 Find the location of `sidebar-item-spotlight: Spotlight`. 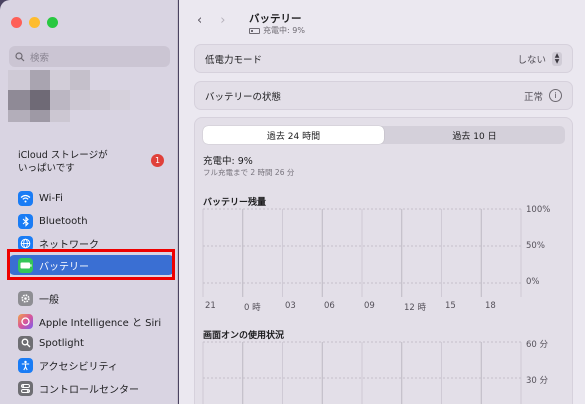

sidebar-item-spotlight: Spotlight is located at coordinates (91, 343).